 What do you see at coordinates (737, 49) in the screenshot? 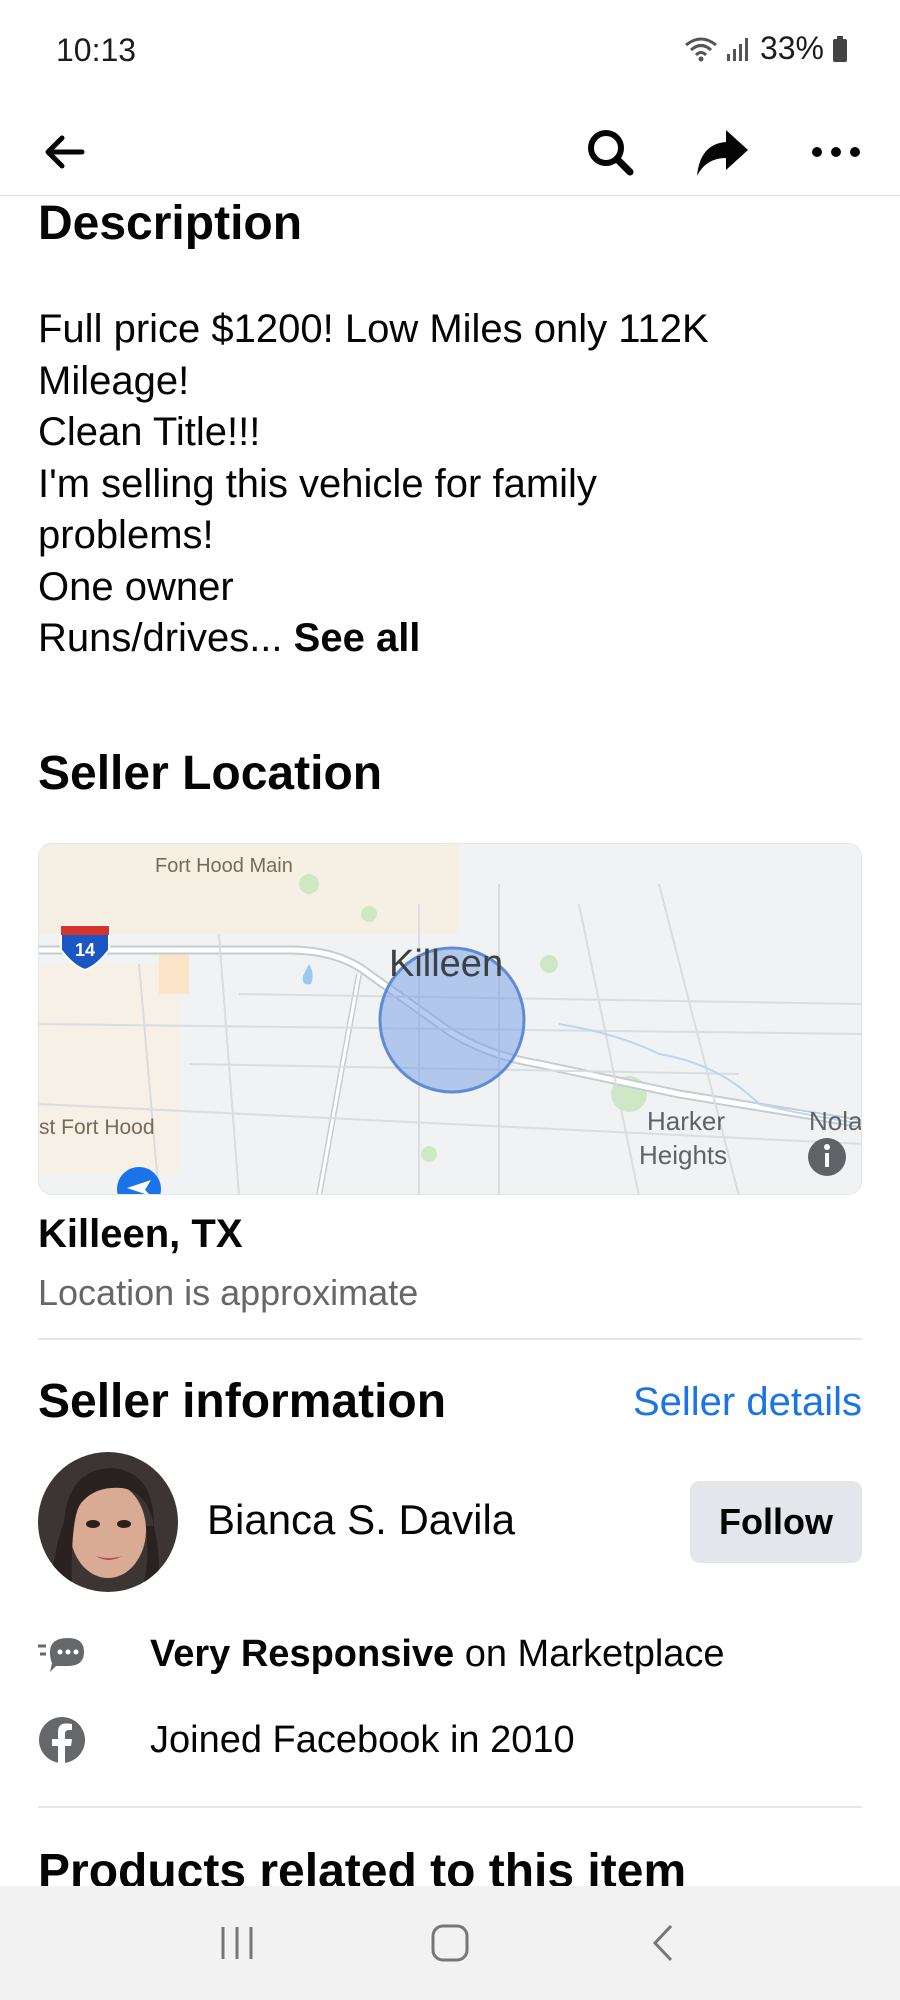
I see `signal-icon` at bounding box center [737, 49].